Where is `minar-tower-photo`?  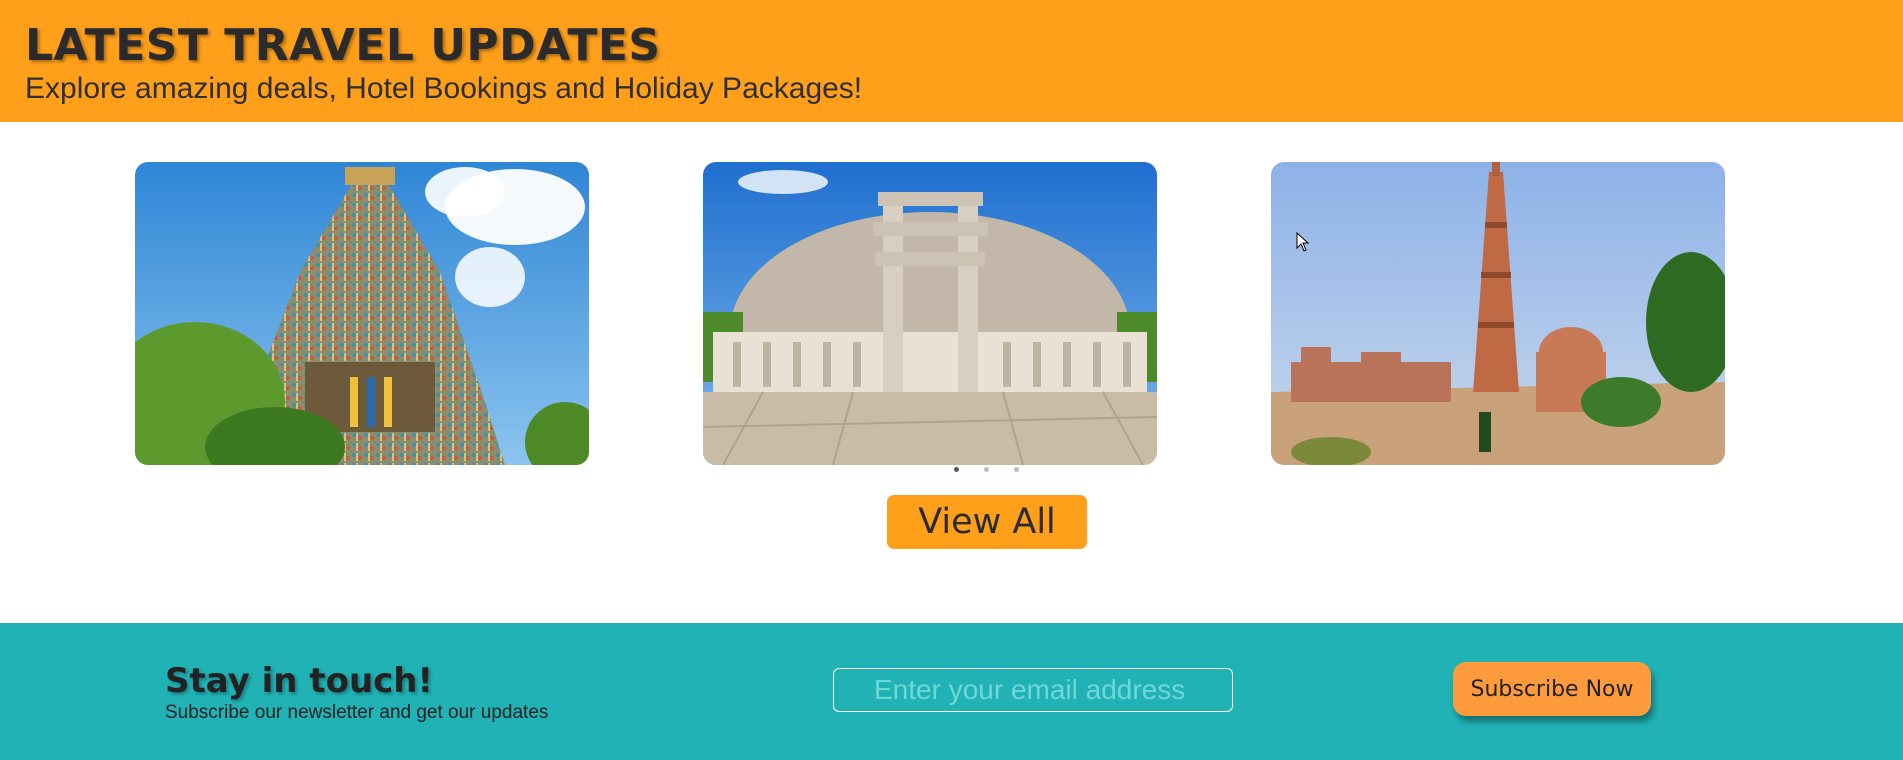 minar-tower-photo is located at coordinates (1498, 313).